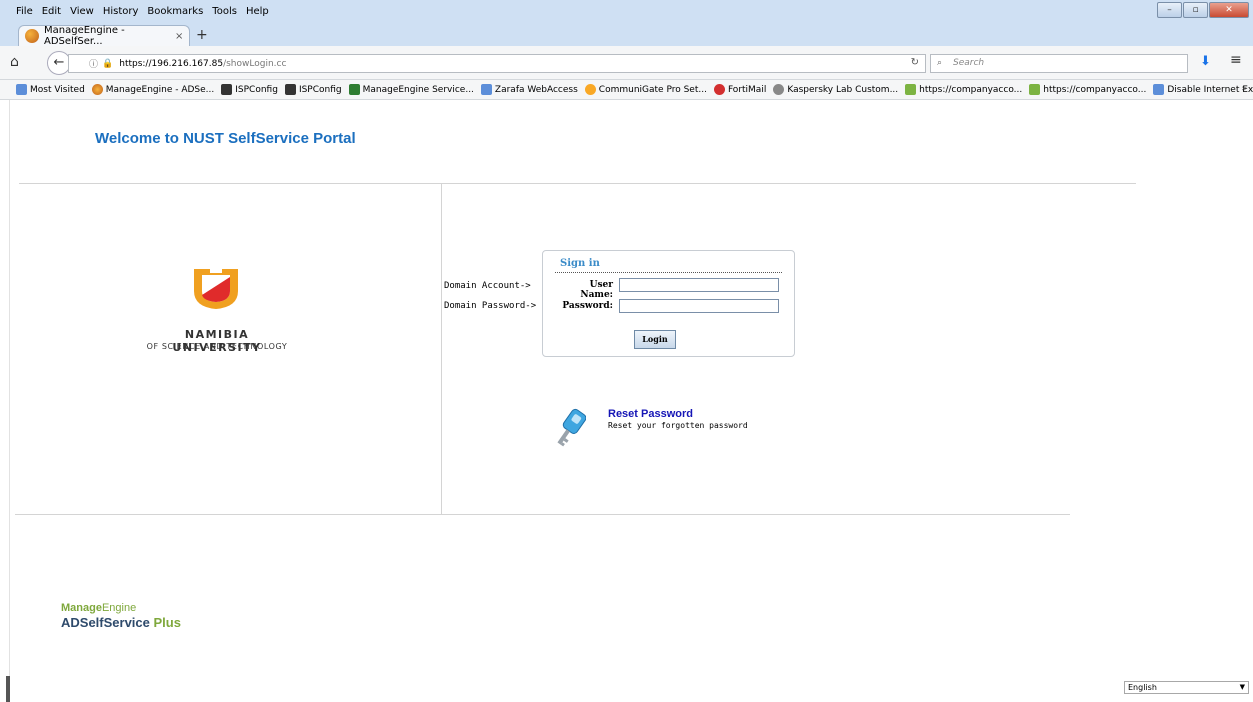 Image resolution: width=1253 pixels, height=702 pixels. I want to click on lock-icon: 🔒, so click(107, 64).